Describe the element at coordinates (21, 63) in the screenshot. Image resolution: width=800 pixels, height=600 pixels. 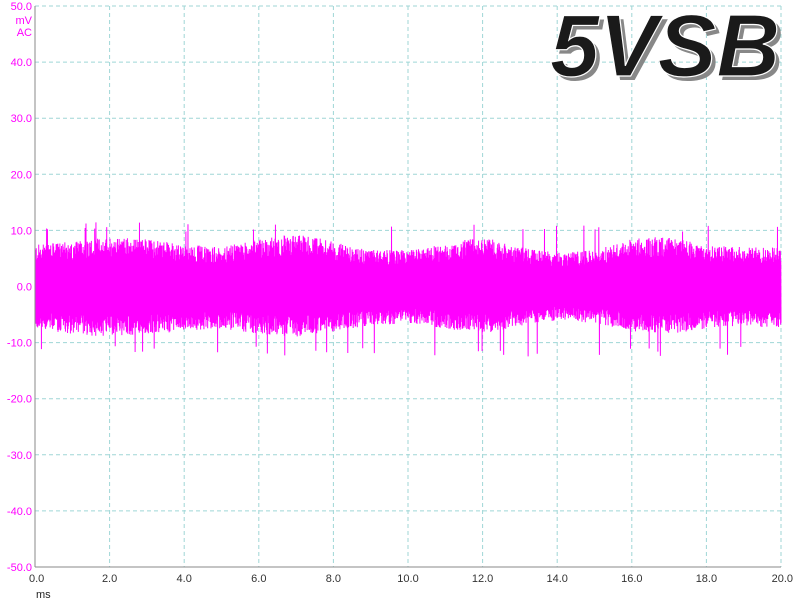
I see `y-tick-label: 40.0` at that location.